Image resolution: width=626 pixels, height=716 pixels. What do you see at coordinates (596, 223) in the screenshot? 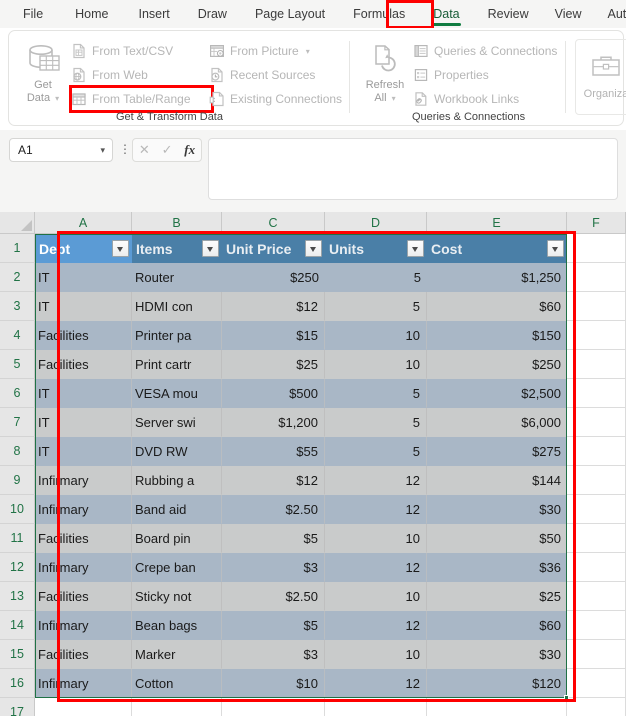
I see `column-header-f: F` at bounding box center [596, 223].